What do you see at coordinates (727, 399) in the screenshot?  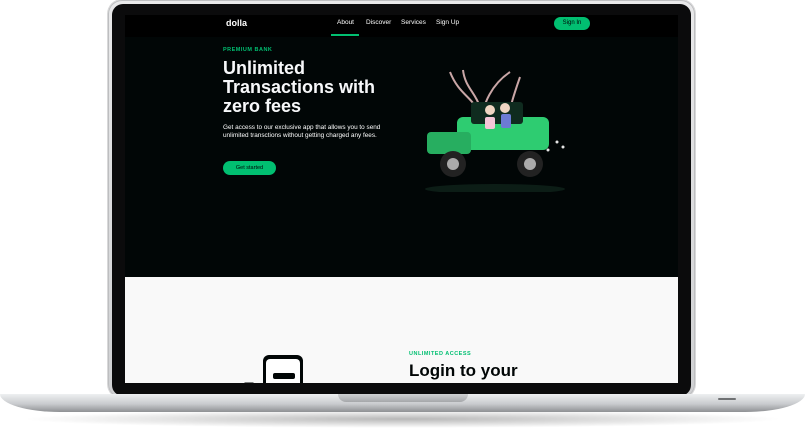 I see `laptop-led` at bounding box center [727, 399].